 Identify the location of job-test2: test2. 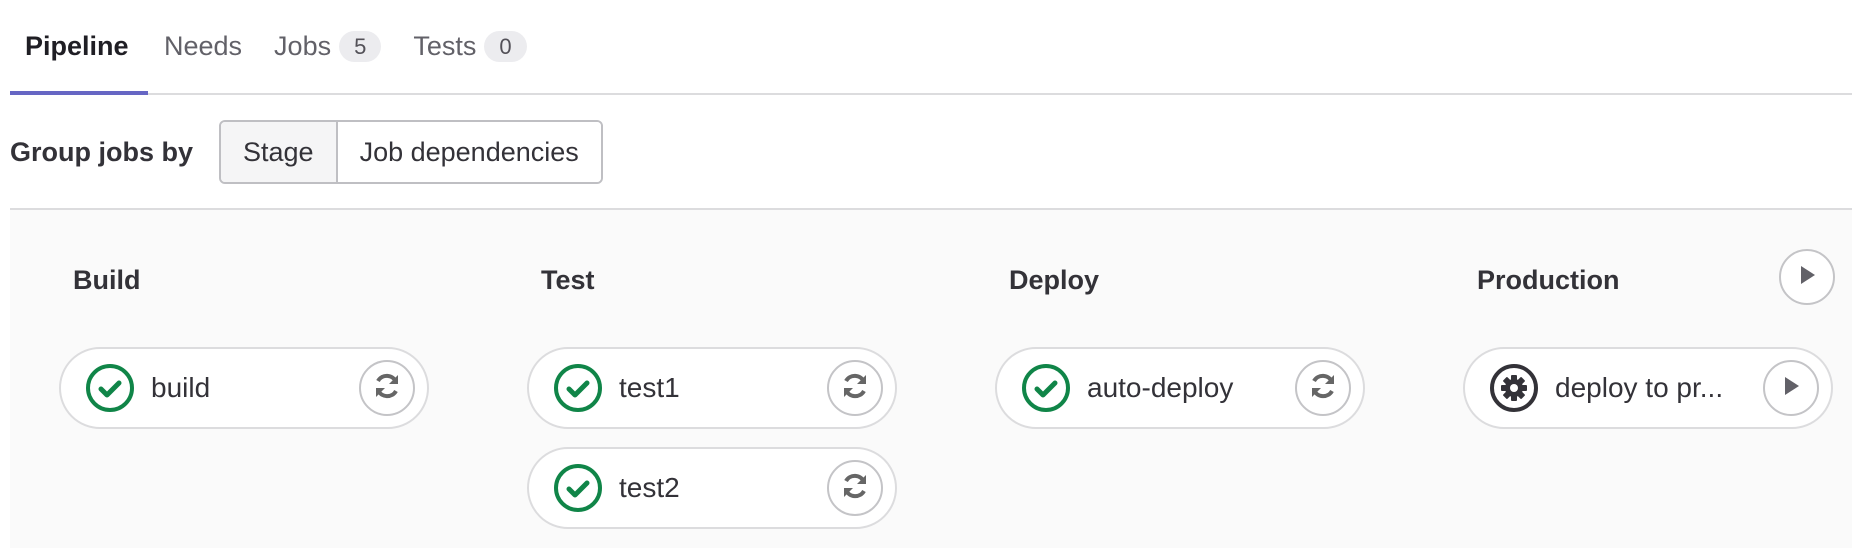
(712, 488).